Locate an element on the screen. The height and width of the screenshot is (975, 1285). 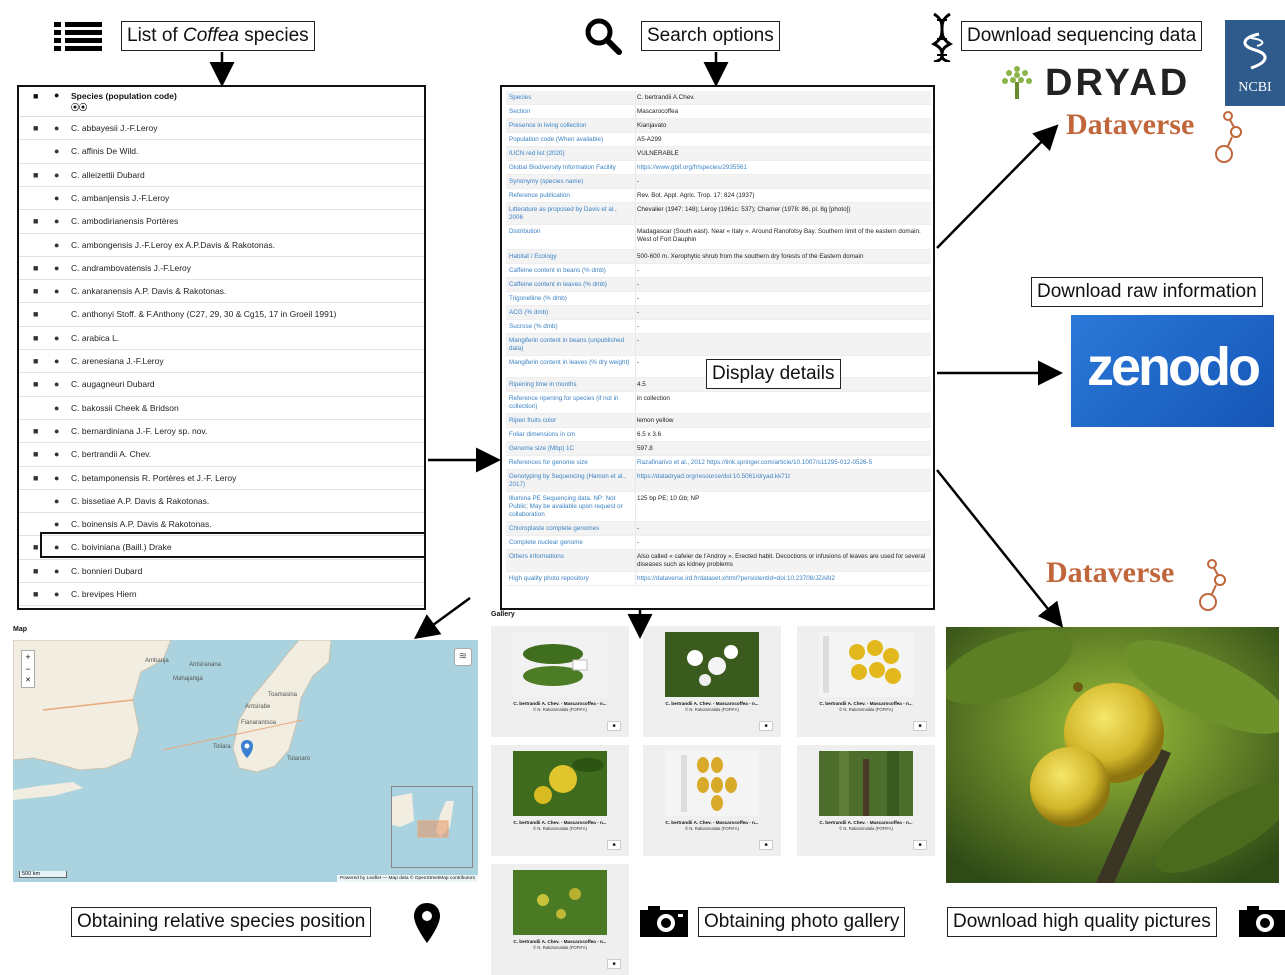
selected-species-highlight is located at coordinates (232, 545).